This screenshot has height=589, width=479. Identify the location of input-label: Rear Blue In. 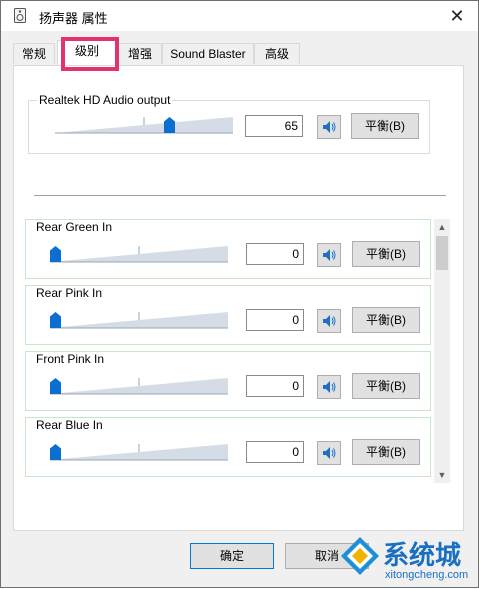
(69, 425).